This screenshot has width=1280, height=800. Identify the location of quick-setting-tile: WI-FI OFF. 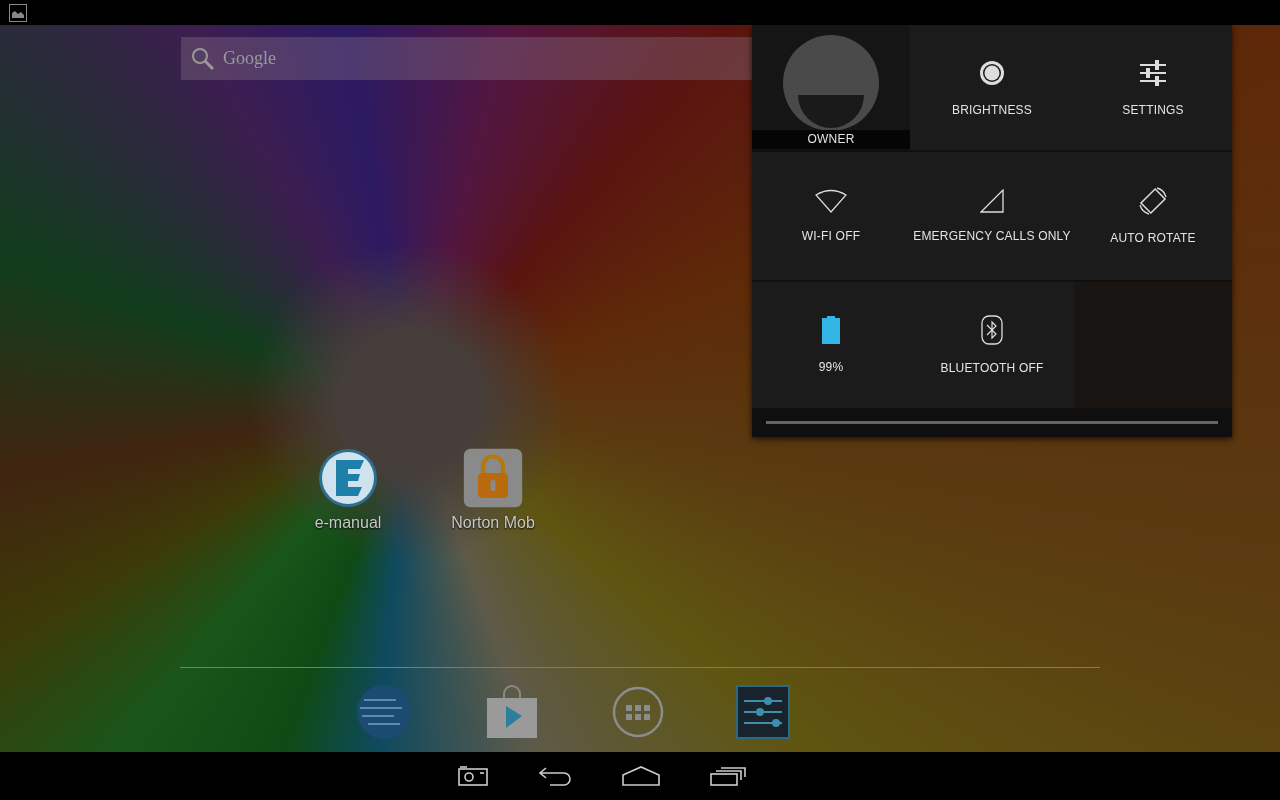
(831, 216).